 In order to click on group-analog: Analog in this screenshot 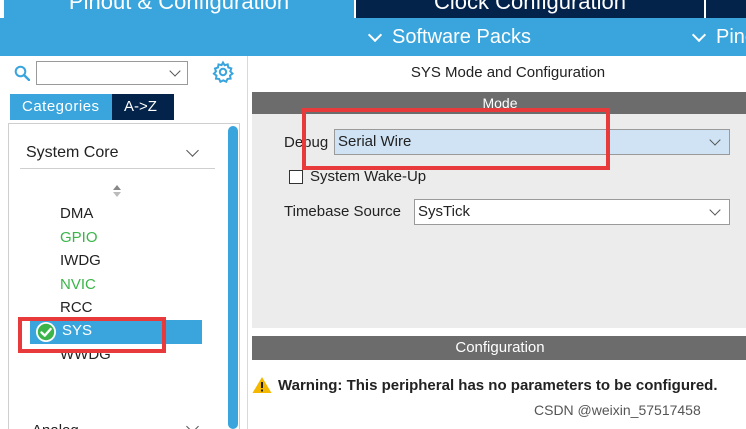, I will do `click(55, 425)`.